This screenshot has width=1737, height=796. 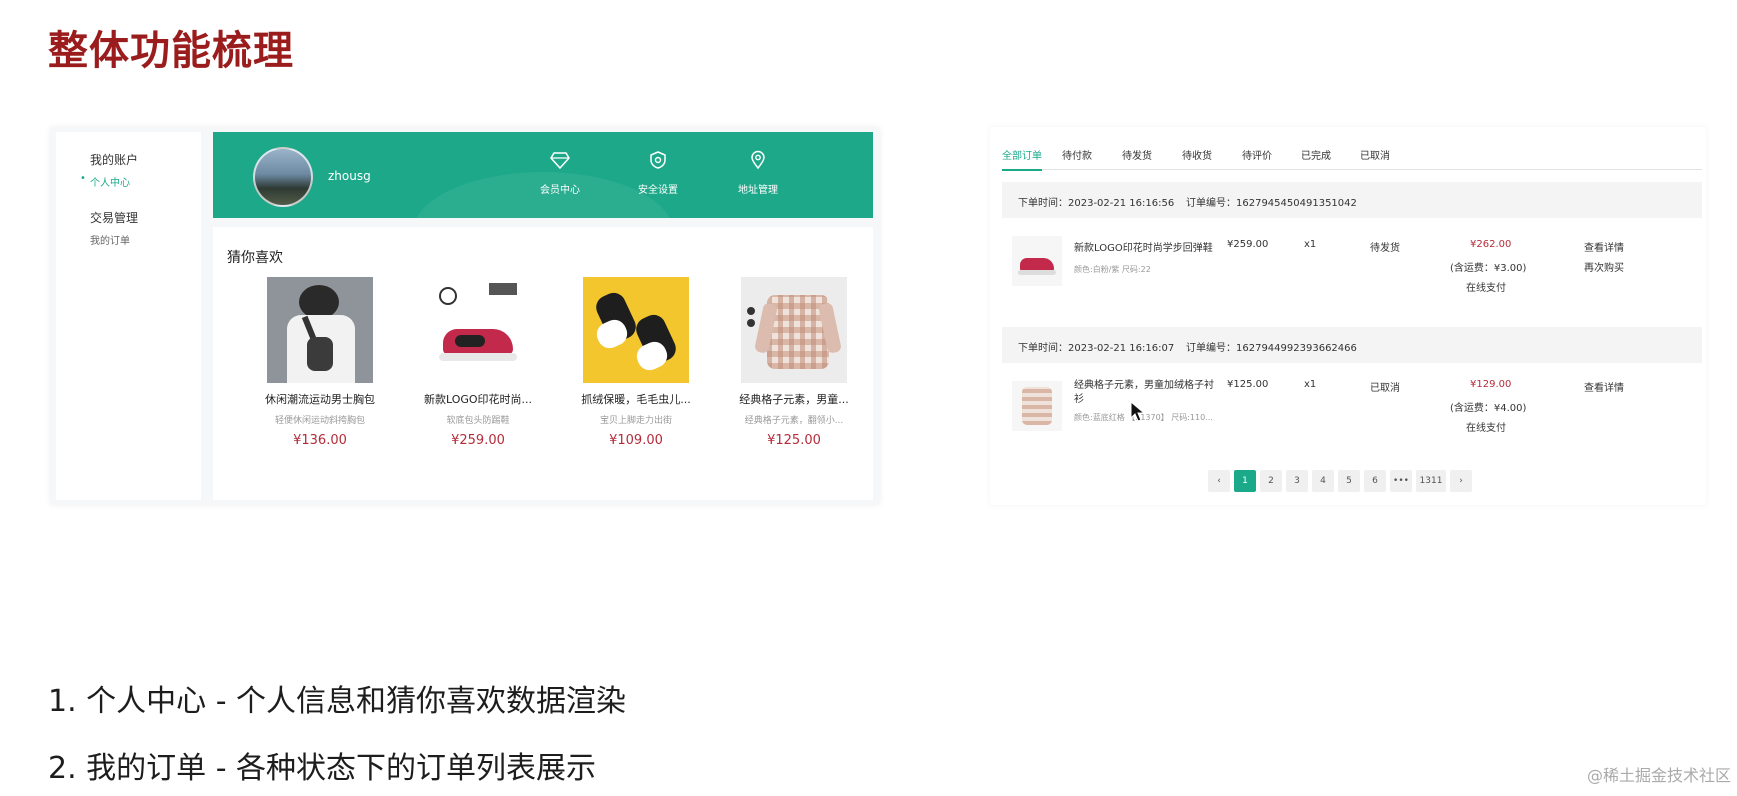 What do you see at coordinates (1431, 481) in the screenshot?
I see `page-button-last: 1311` at bounding box center [1431, 481].